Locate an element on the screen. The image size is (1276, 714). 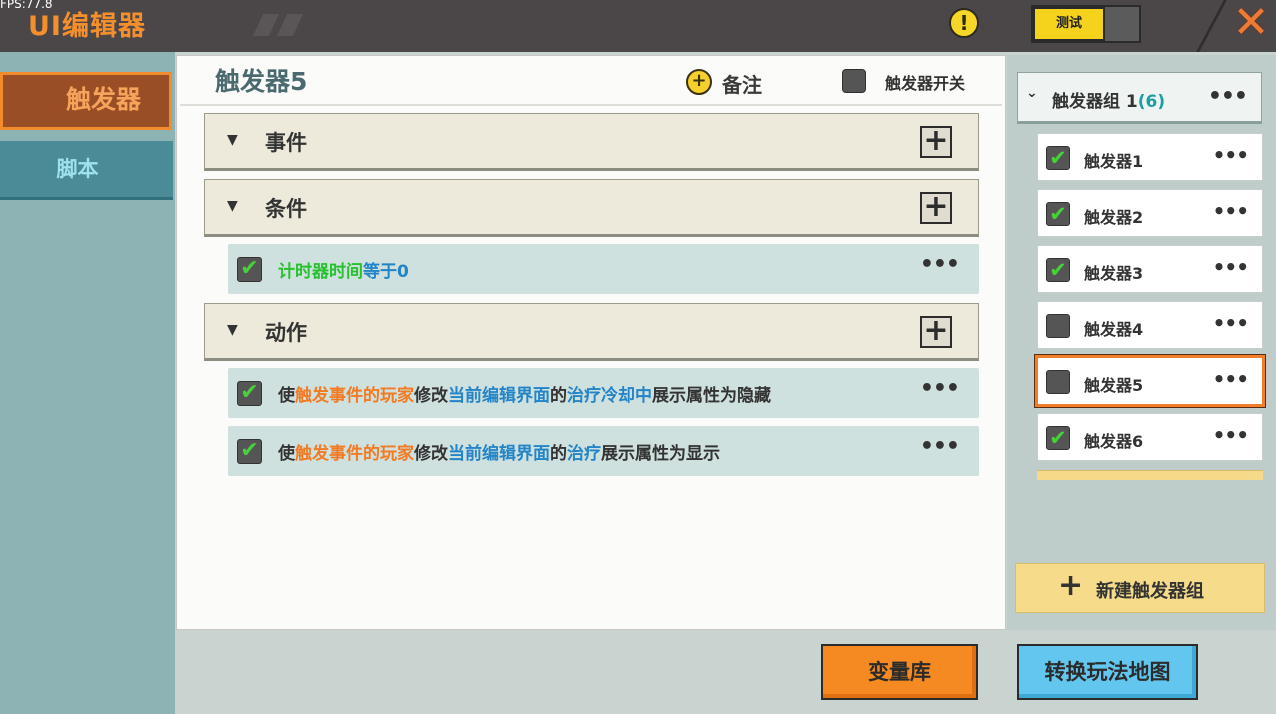
condition-row: ✔ 计时器时间等于0 ••• is located at coordinates (603, 269).